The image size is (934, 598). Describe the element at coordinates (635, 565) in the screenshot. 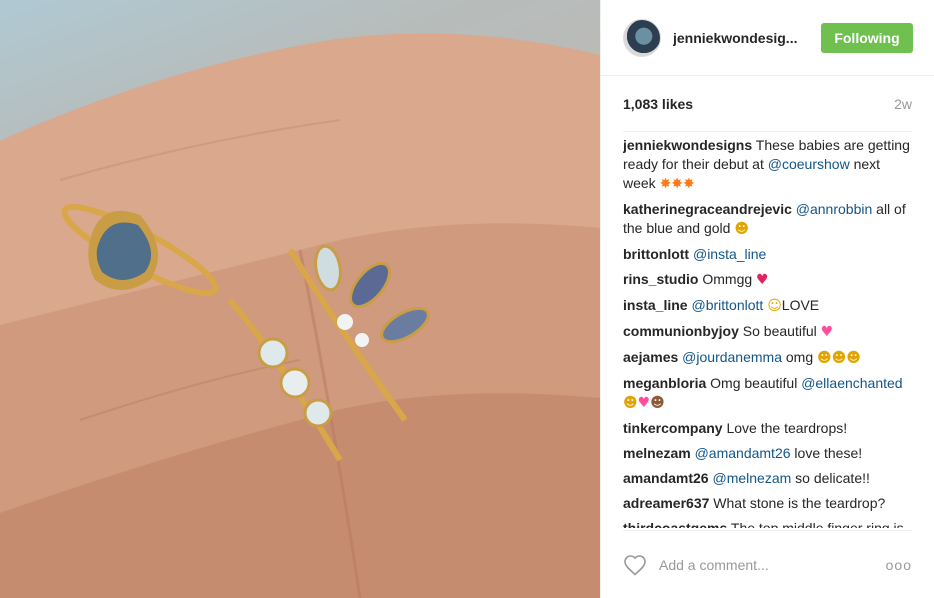

I see `heart-icon` at that location.